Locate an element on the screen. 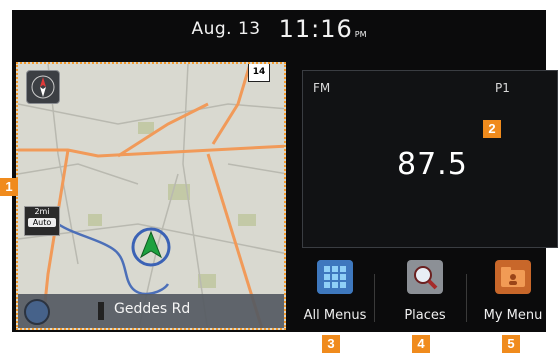 Image resolution: width=558 pixels, height=353 pixels. callout-badge-5: 5 is located at coordinates (511, 344).